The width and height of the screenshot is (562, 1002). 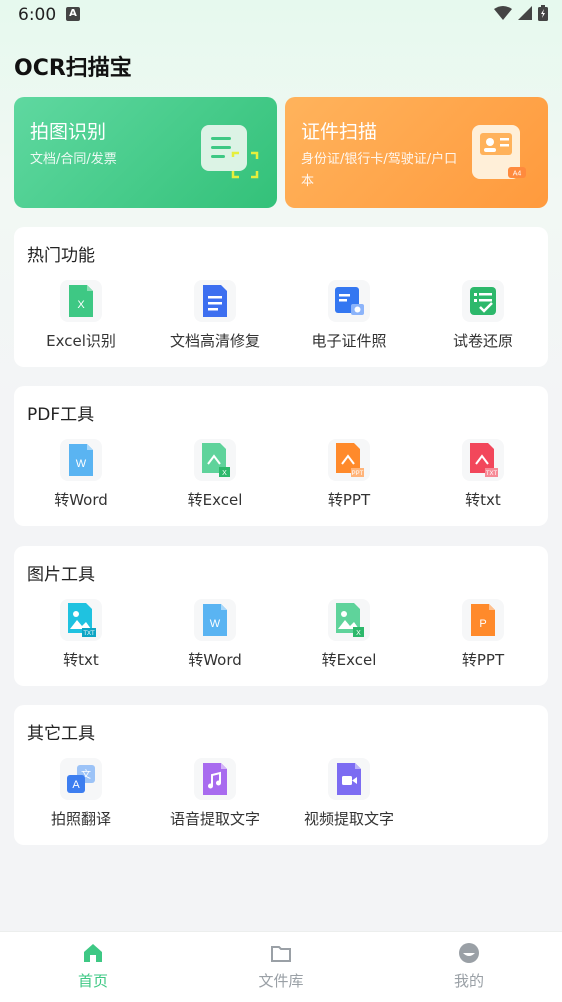 I want to click on audio-file-icon, so click(x=215, y=779).